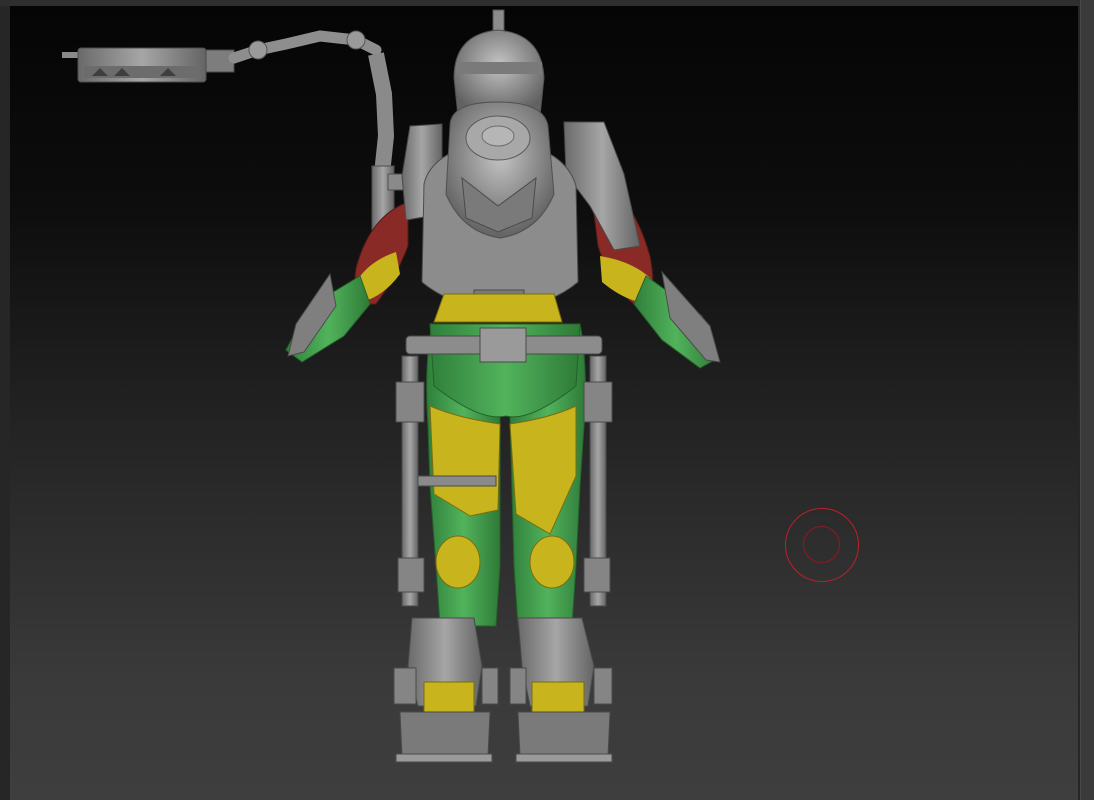  Describe the element at coordinates (499, 63) in the screenshot. I see `helmet` at that location.